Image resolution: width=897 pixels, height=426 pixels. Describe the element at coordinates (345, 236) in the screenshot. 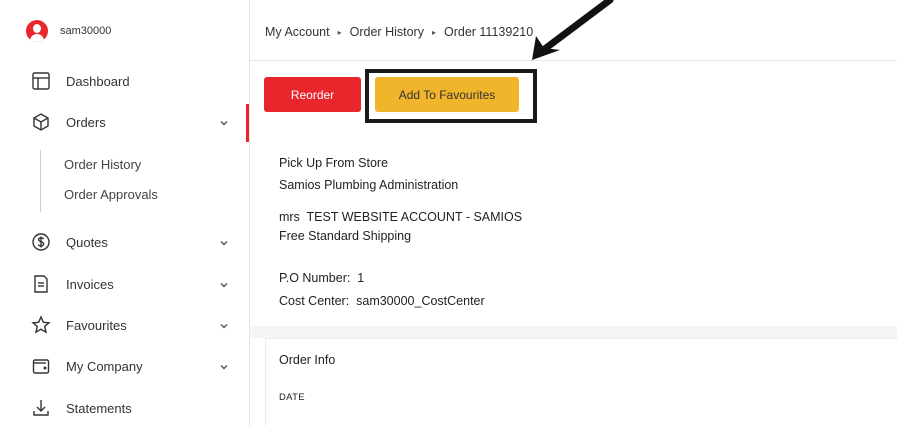

I see `shipping-method: Free Standard Shipping` at that location.